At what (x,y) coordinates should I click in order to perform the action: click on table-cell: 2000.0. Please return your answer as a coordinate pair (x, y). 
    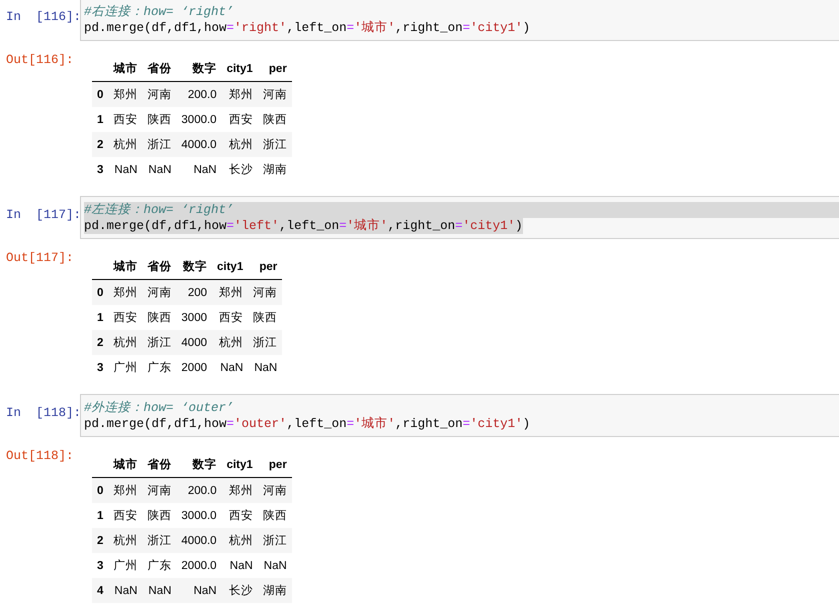
    Looking at the image, I should click on (199, 565).